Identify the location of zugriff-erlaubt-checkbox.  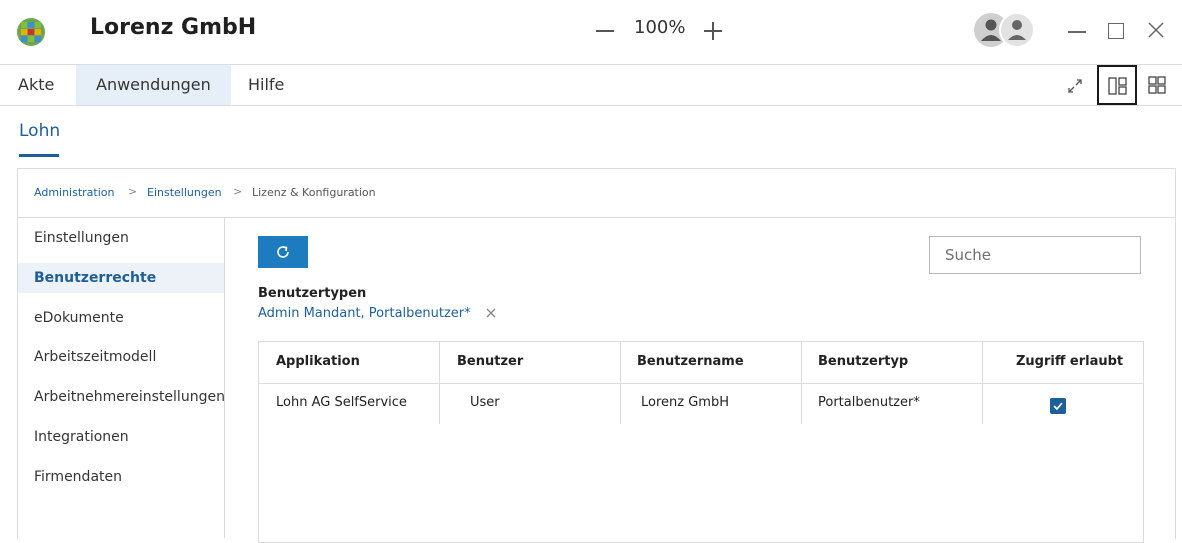
(1058, 406).